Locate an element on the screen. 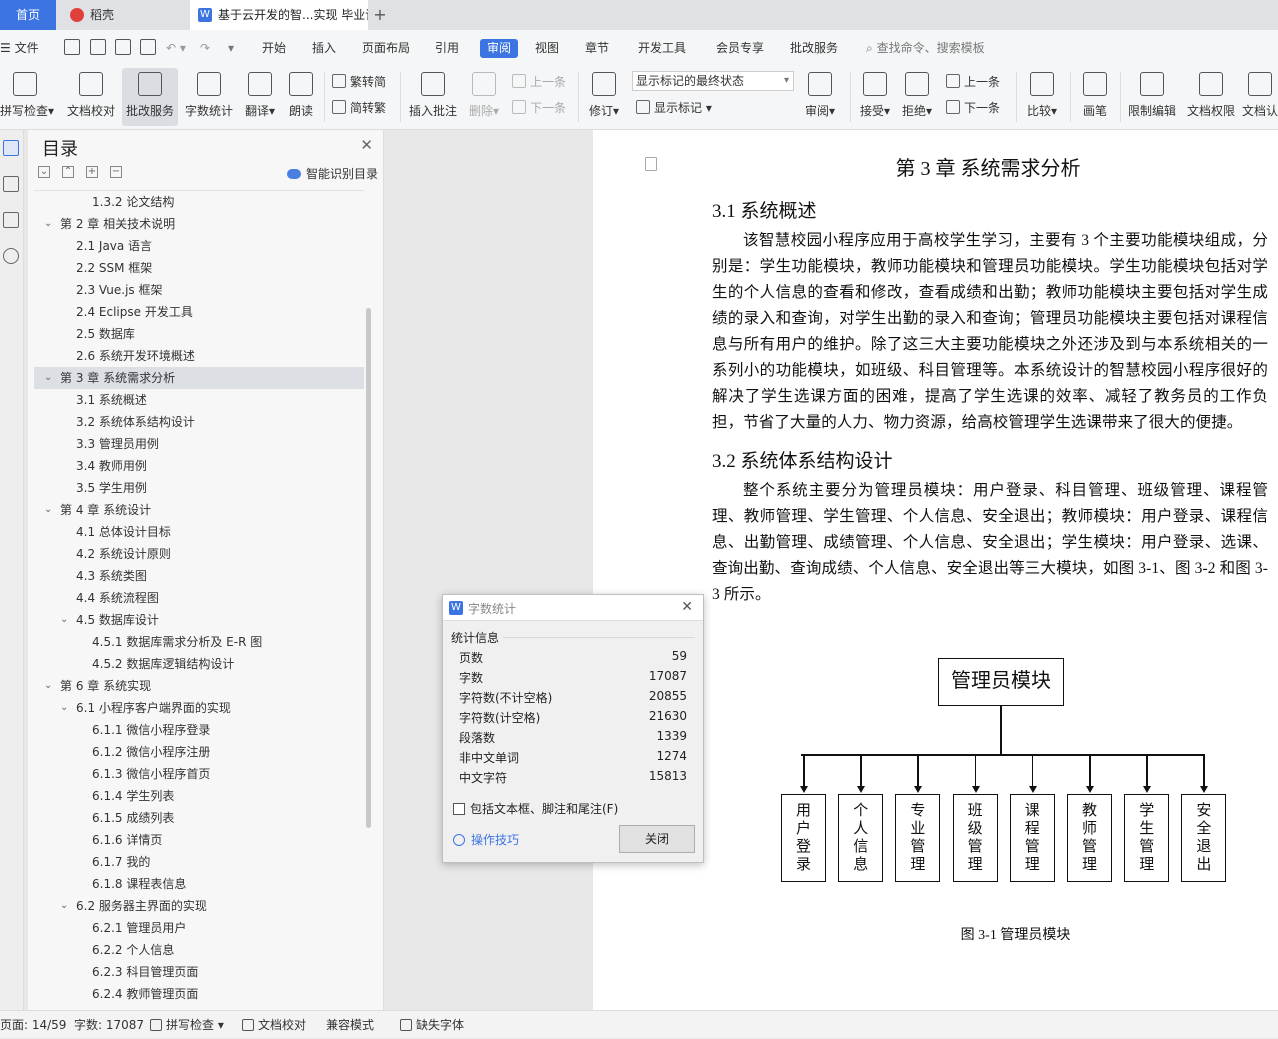 This screenshot has width=1278, height=1039. toc-item: 3.3 管理员用例 is located at coordinates (199, 444).